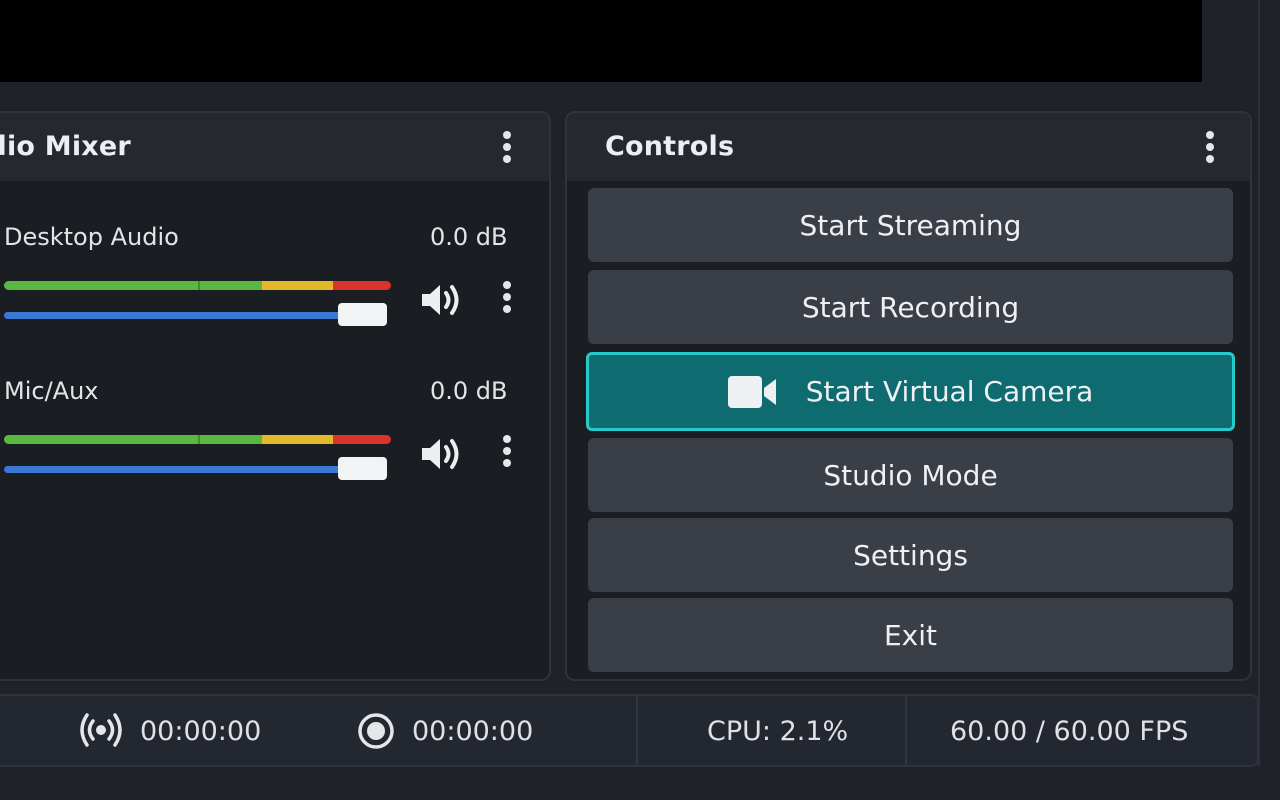 The height and width of the screenshot is (800, 1280). I want to click on controls-header: Controls, so click(908, 147).